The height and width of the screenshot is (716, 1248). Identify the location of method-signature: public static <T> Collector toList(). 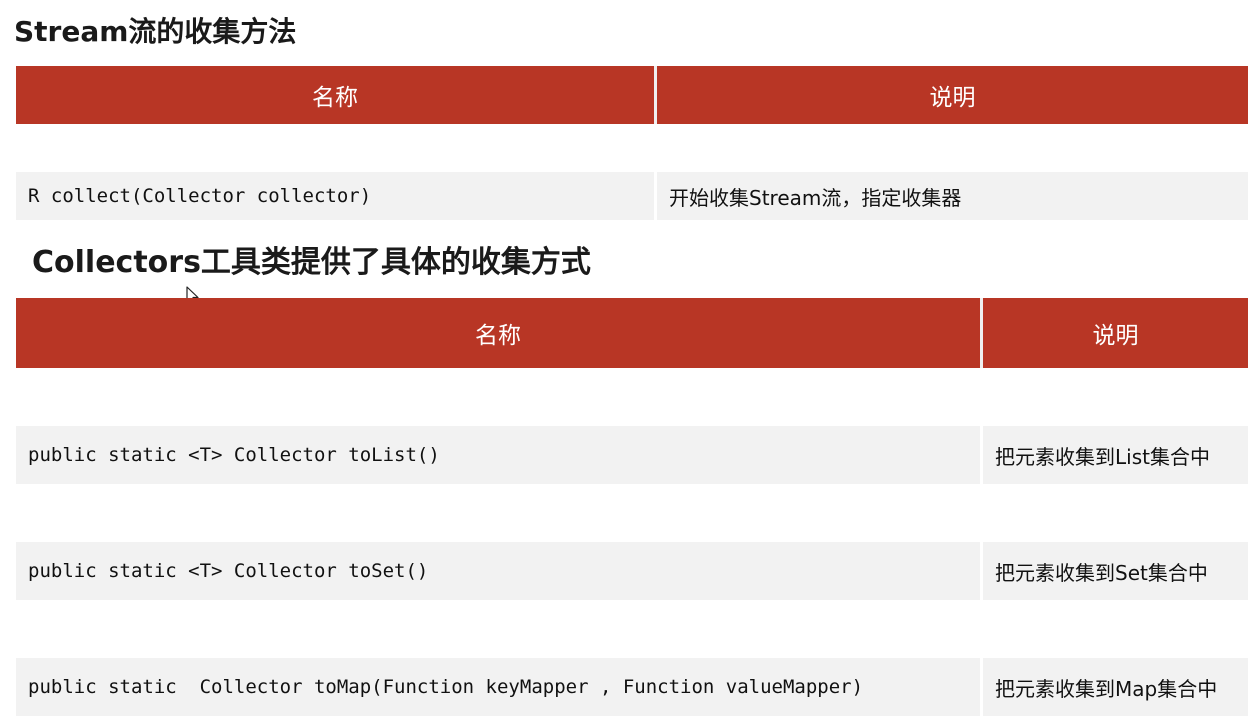
(498, 455).